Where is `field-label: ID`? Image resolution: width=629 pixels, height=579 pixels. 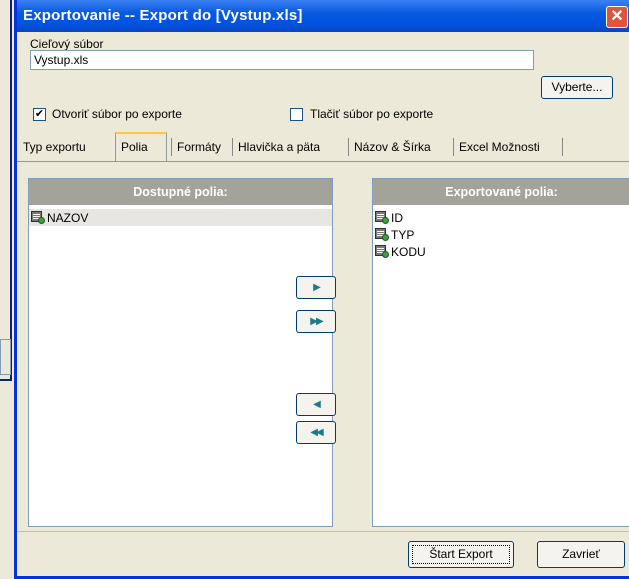 field-label: ID is located at coordinates (397, 217).